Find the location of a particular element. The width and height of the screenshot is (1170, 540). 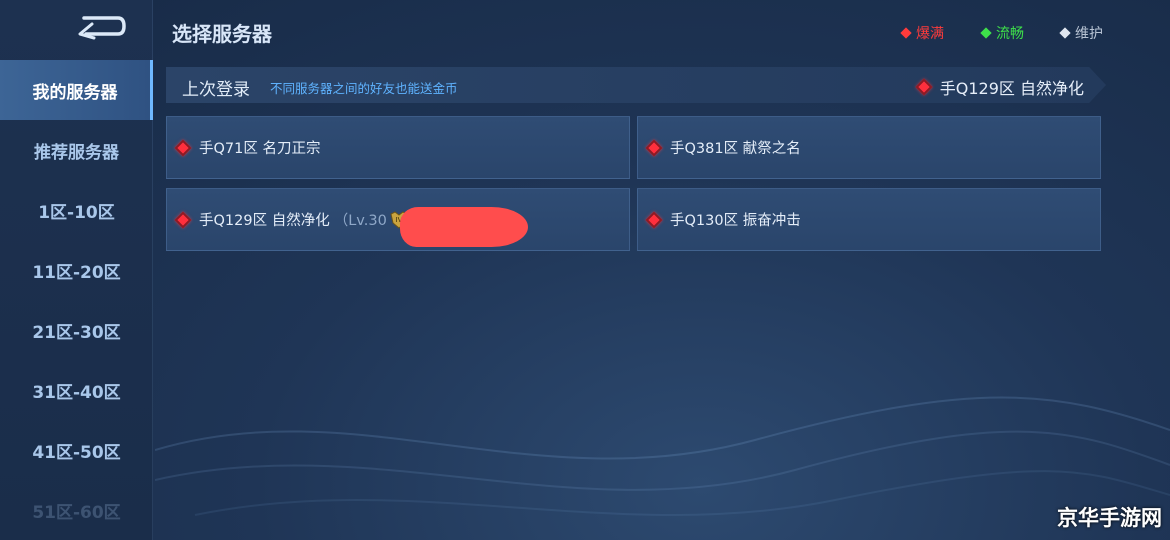

legend-full: 爆满 is located at coordinates (922, 33).